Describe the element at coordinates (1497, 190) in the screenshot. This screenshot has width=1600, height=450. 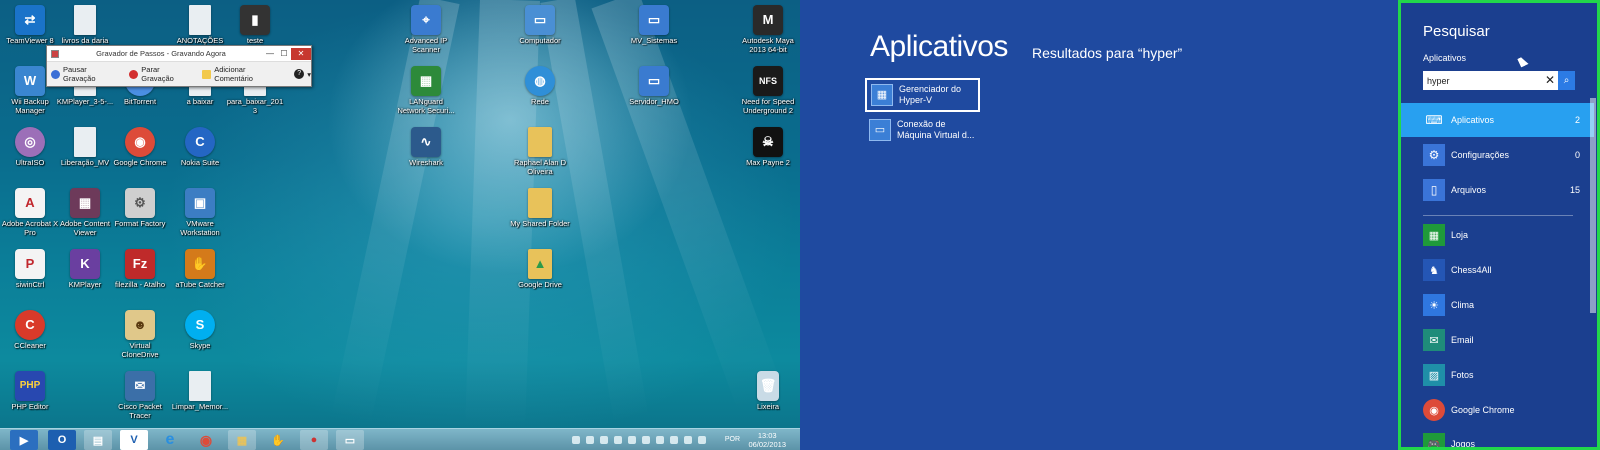
I see `search-category-files: ▯ Arquivos 15` at that location.